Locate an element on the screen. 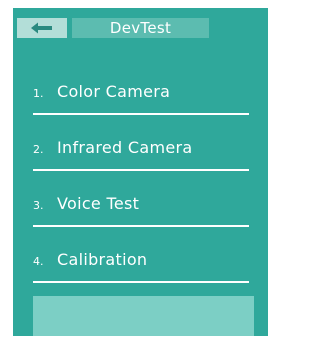 The image size is (320, 338). menu-item-calibration: 4. Calibration is located at coordinates (143, 261).